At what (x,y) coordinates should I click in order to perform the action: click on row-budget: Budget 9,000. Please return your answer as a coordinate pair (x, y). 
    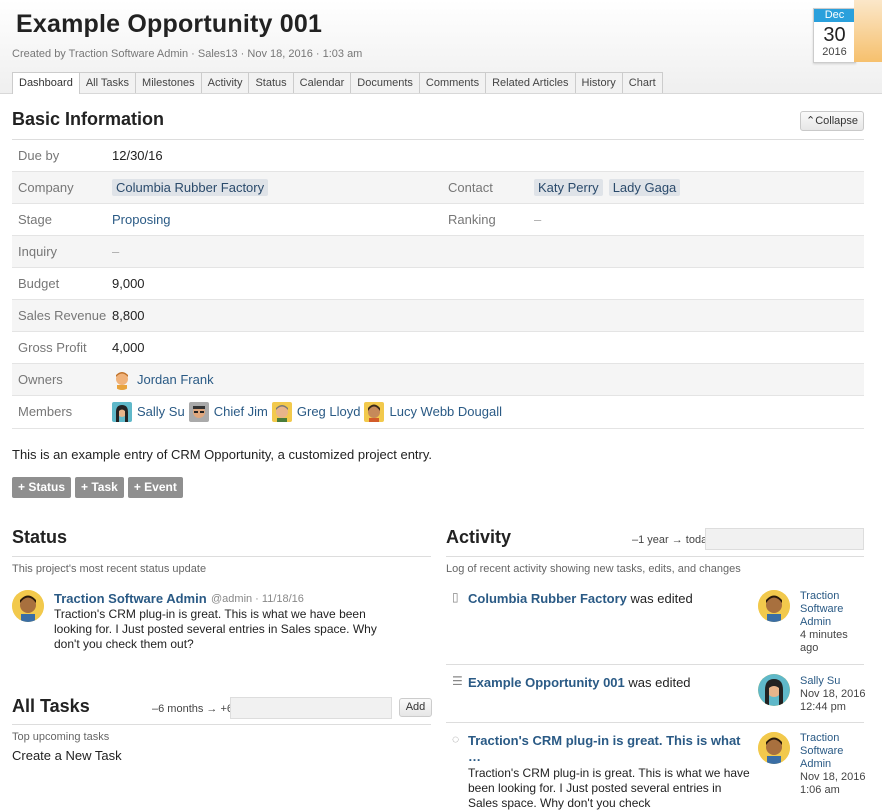
    Looking at the image, I should click on (438, 284).